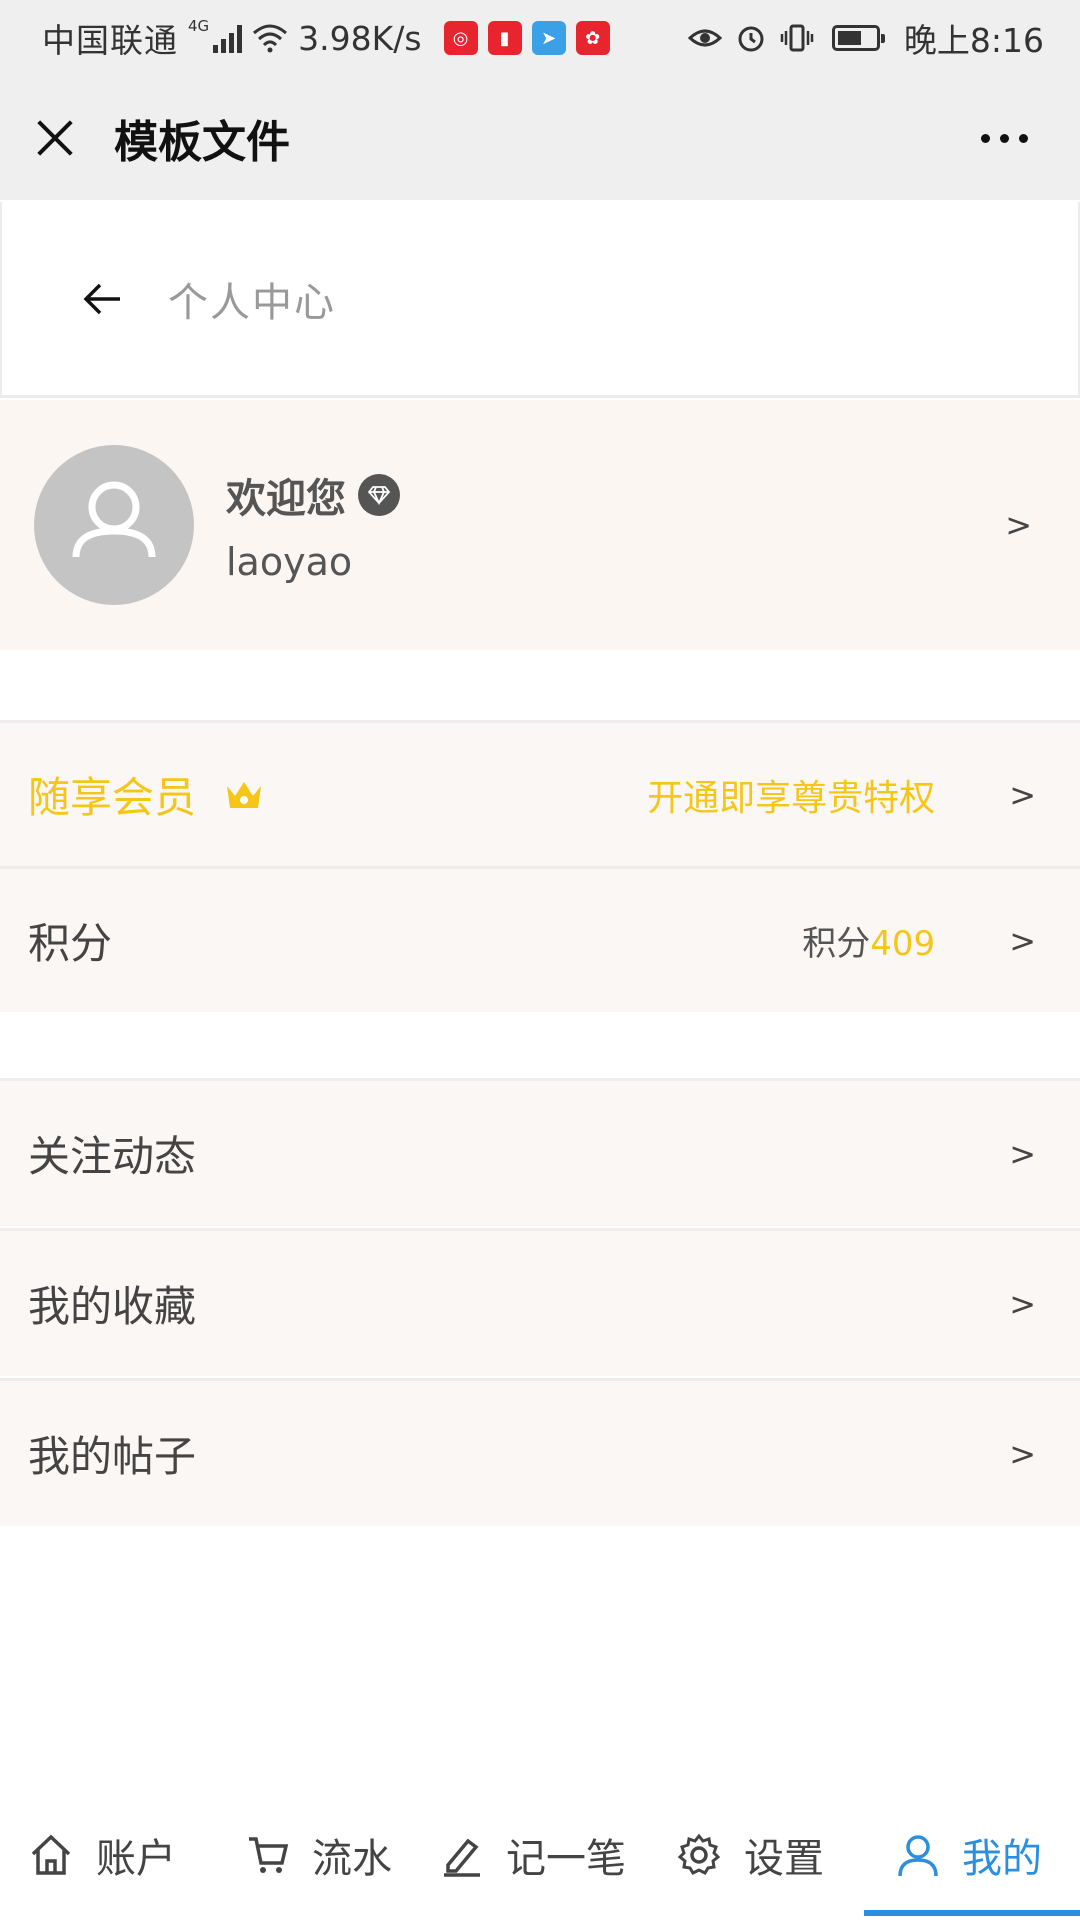 The image size is (1080, 1920). Describe the element at coordinates (836, 944) in the screenshot. I see `points-prefix: 积分` at that location.